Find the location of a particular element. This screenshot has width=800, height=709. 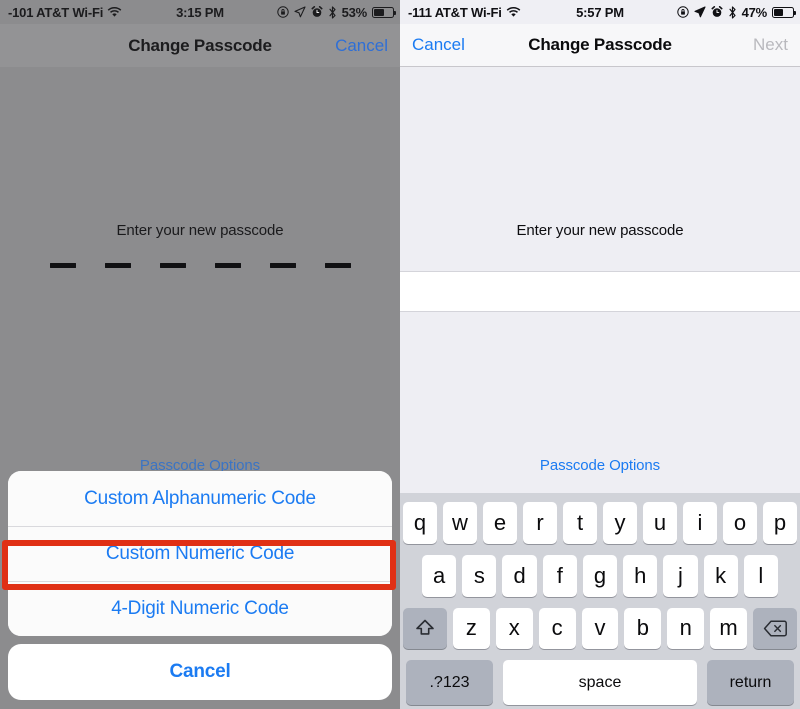

key-o: o is located at coordinates (740, 523).